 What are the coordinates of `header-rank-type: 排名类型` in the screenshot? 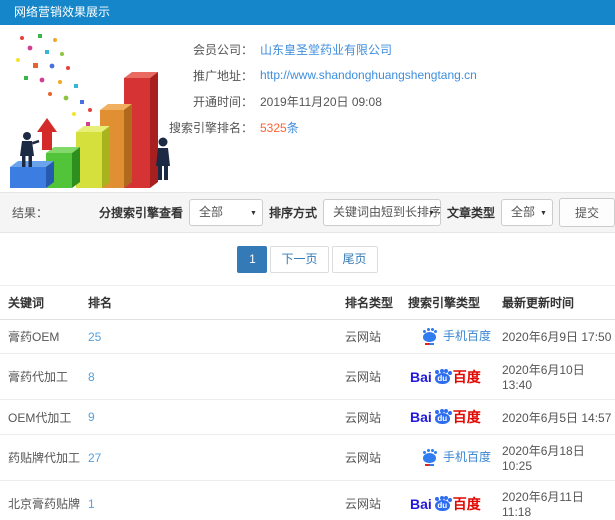 It's located at (368, 302).